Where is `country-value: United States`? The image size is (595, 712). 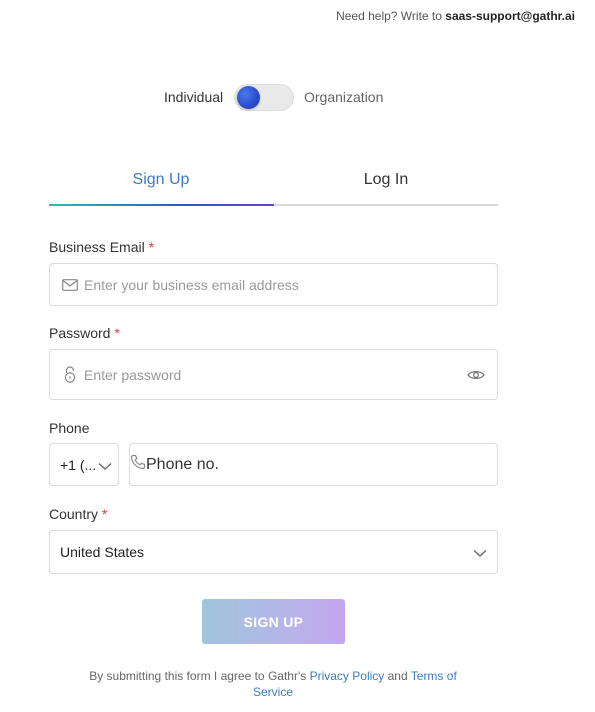
country-value: United States is located at coordinates (102, 552).